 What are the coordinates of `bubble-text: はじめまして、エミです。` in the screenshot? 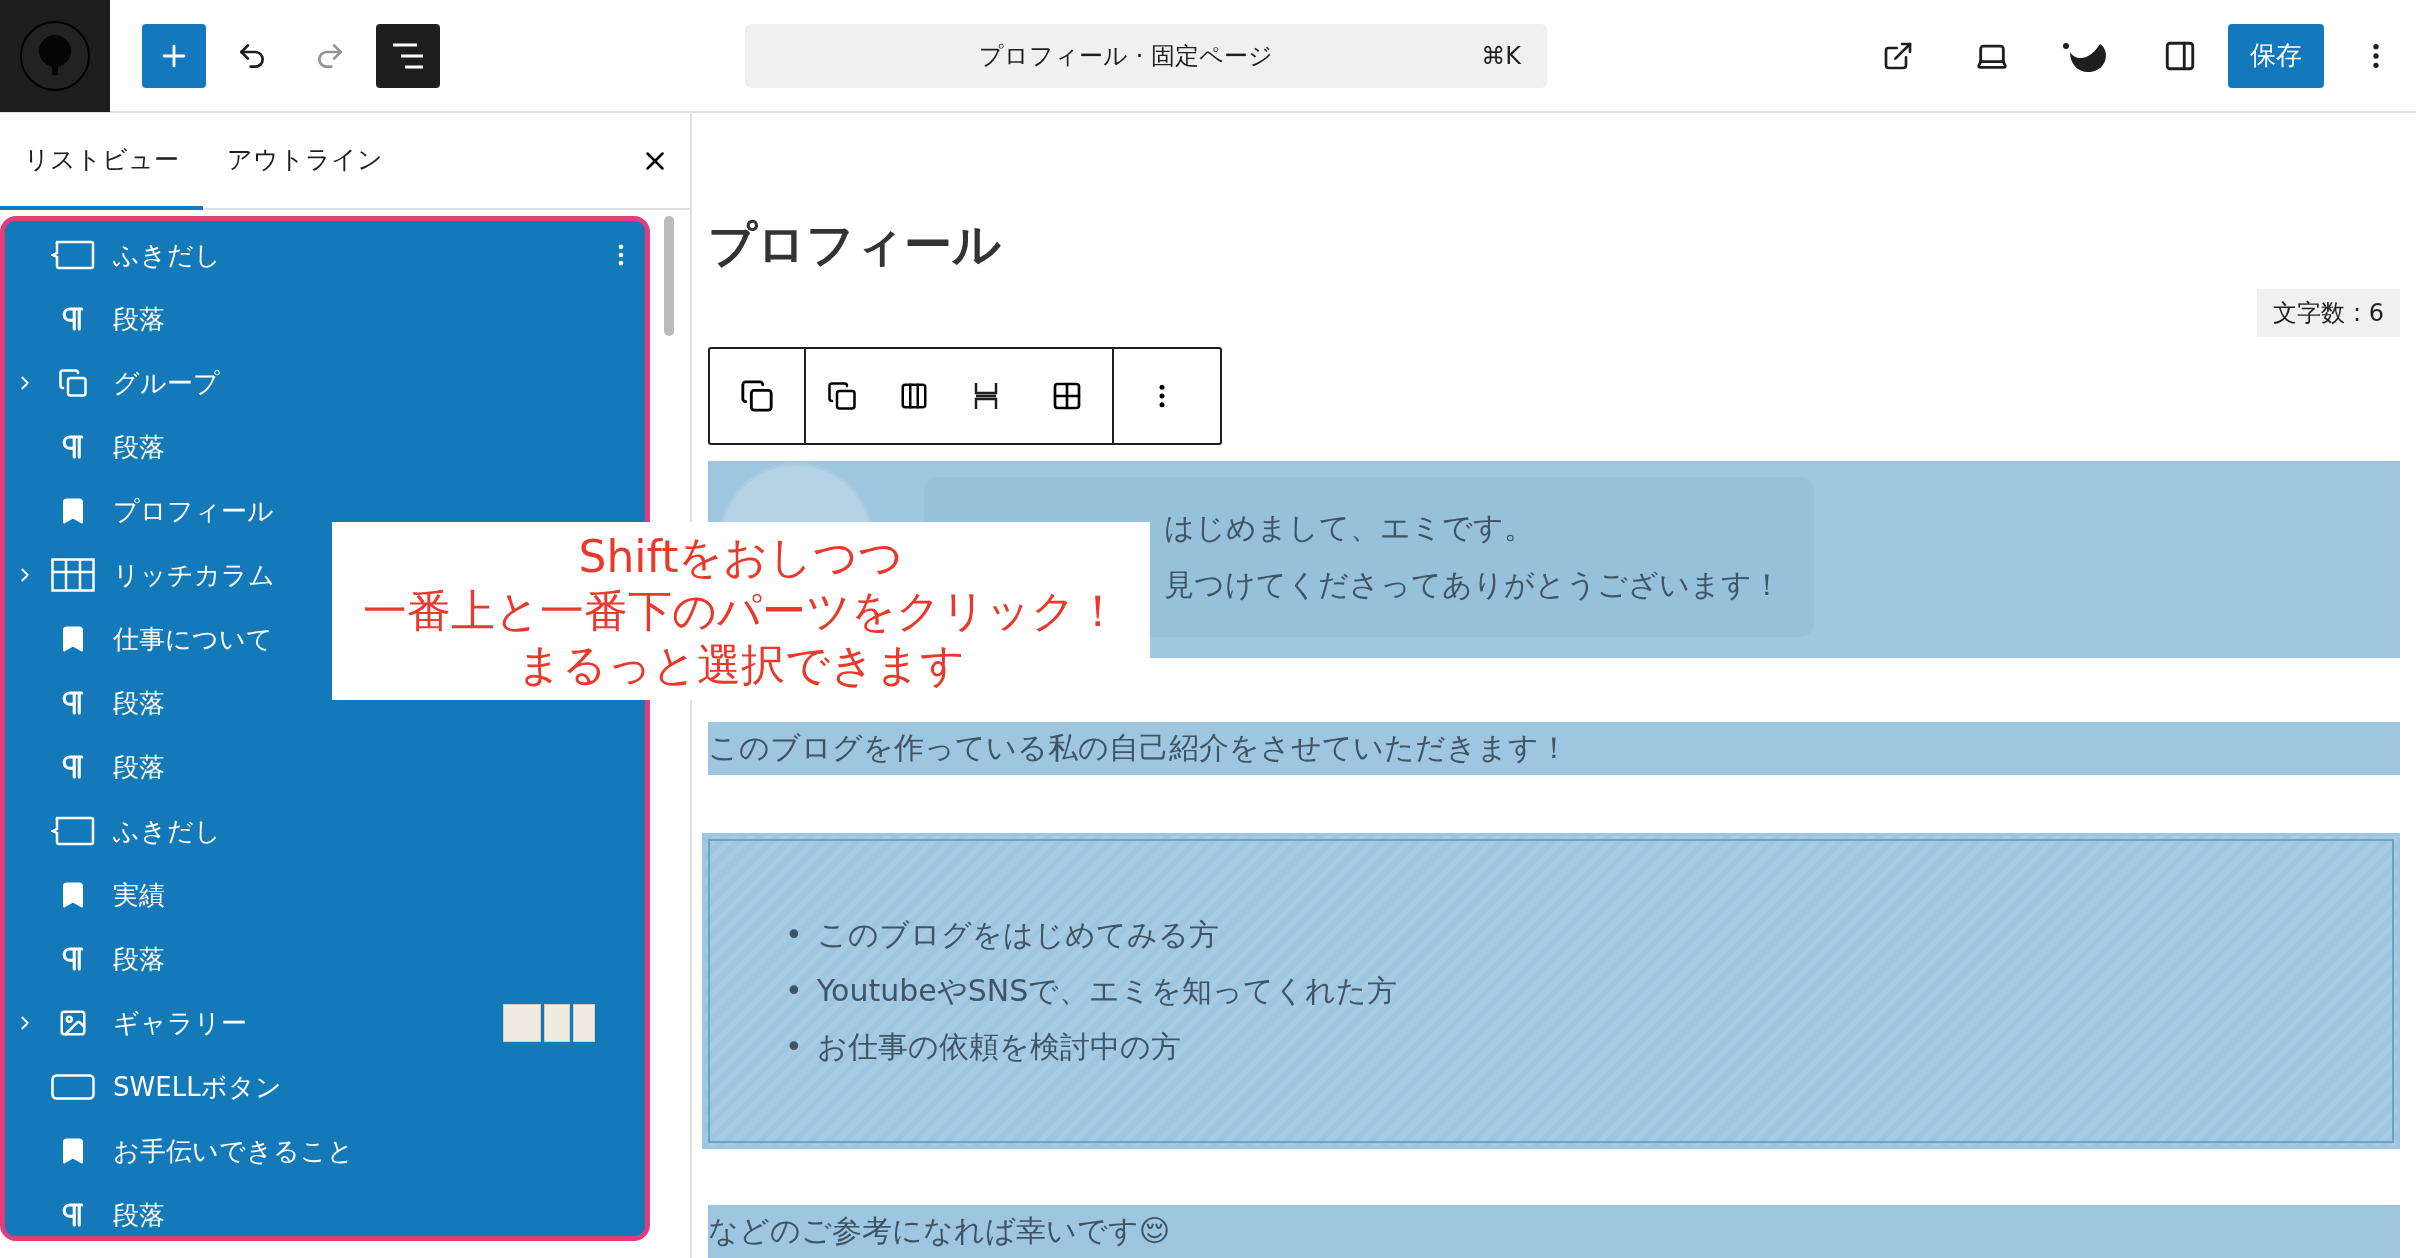 It's located at (1349, 527).